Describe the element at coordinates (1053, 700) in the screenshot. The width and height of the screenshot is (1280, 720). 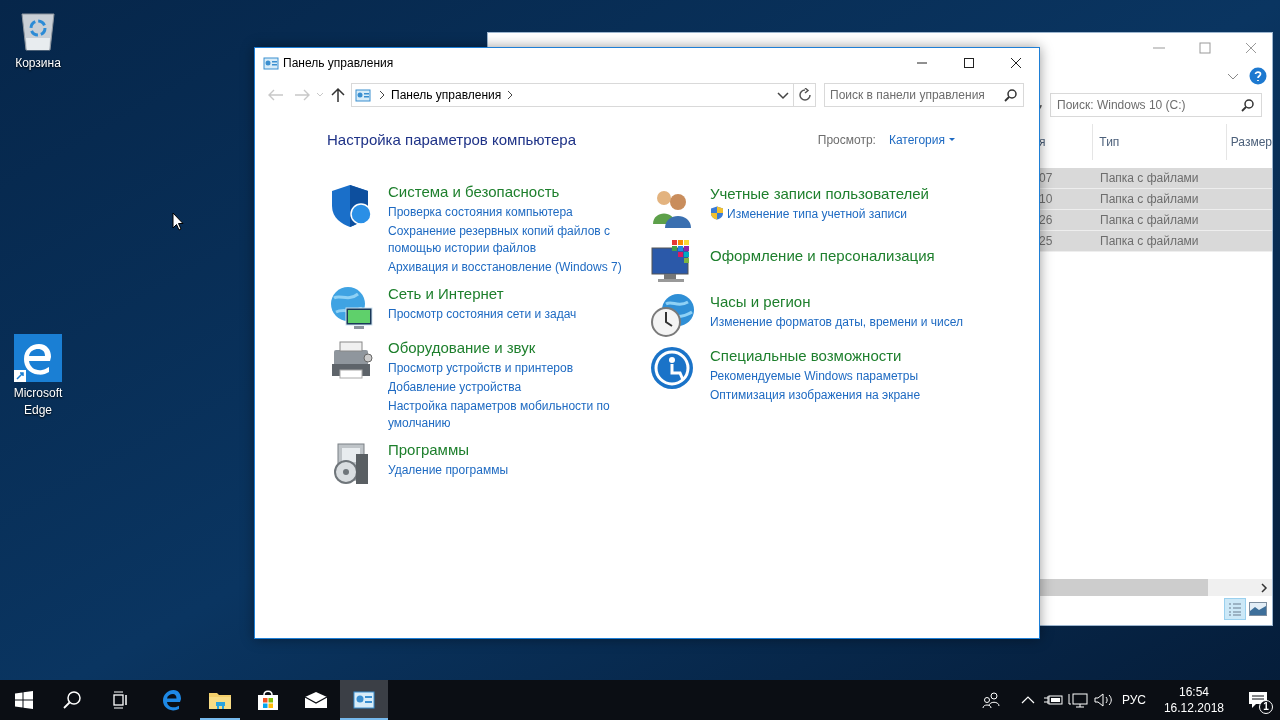
I see `battery-plug-icon` at that location.